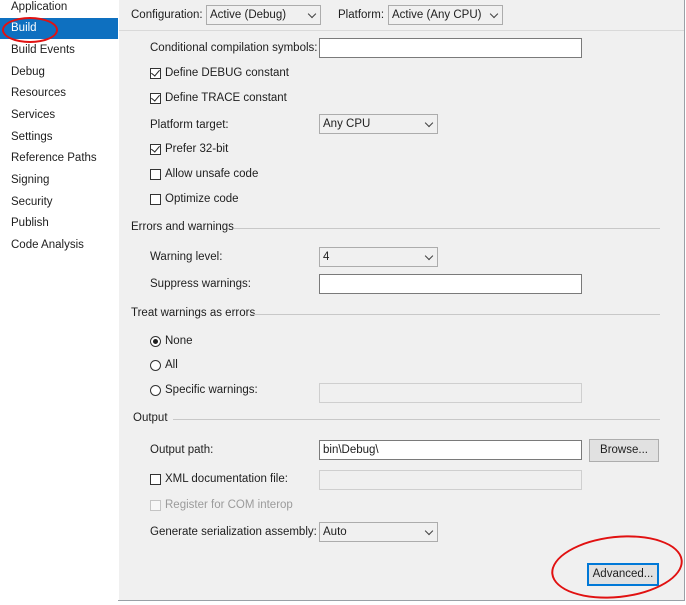  I want to click on prefer-32bit-checkbox, so click(155, 149).